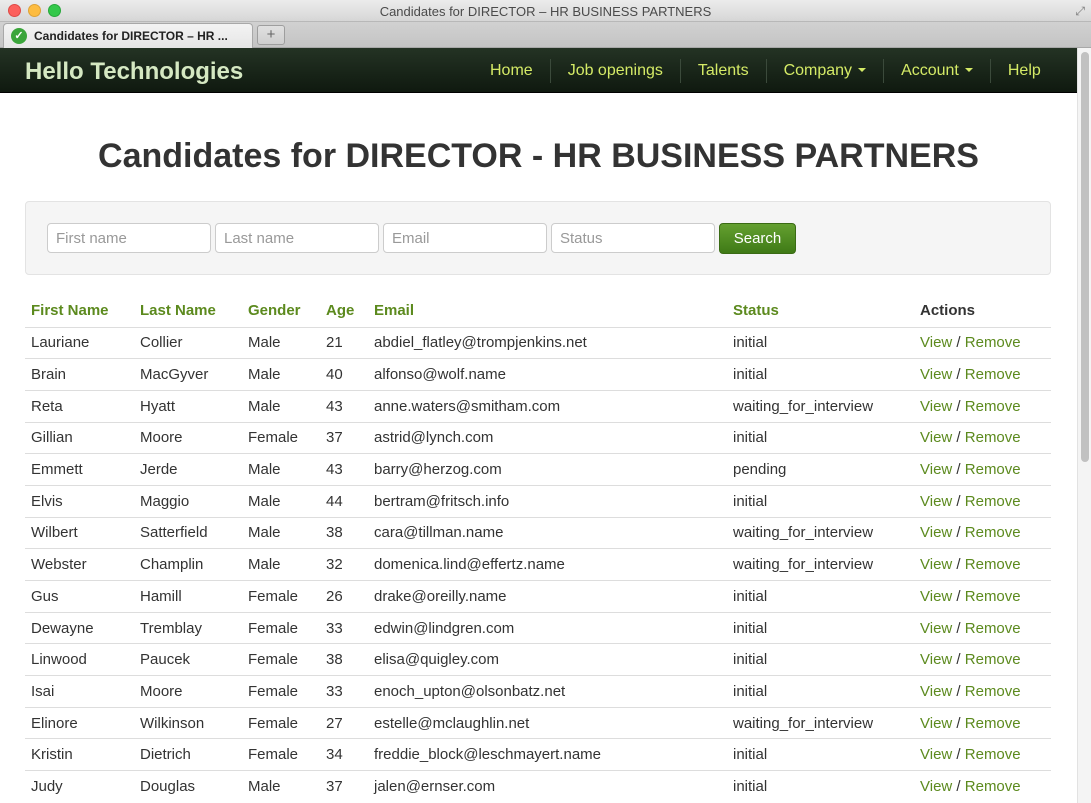 This screenshot has width=1091, height=803. Describe the element at coordinates (344, 501) in the screenshot. I see `cell-age: 44` at that location.